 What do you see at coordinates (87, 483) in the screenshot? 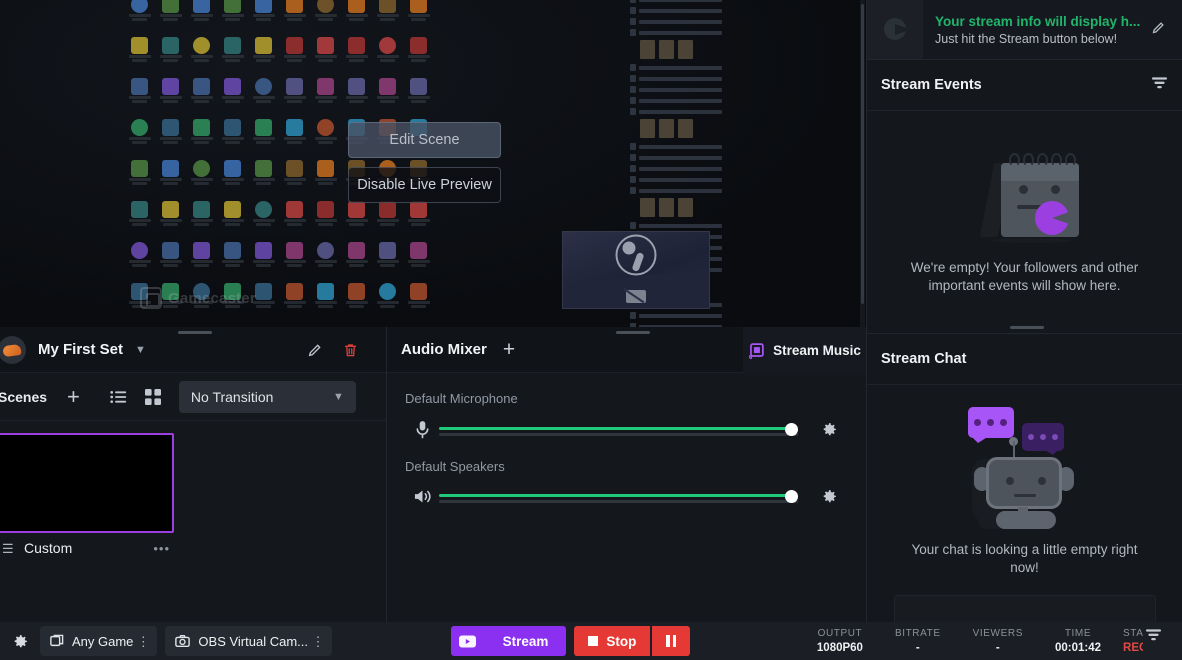
I see `scene-thumbnail` at bounding box center [87, 483].